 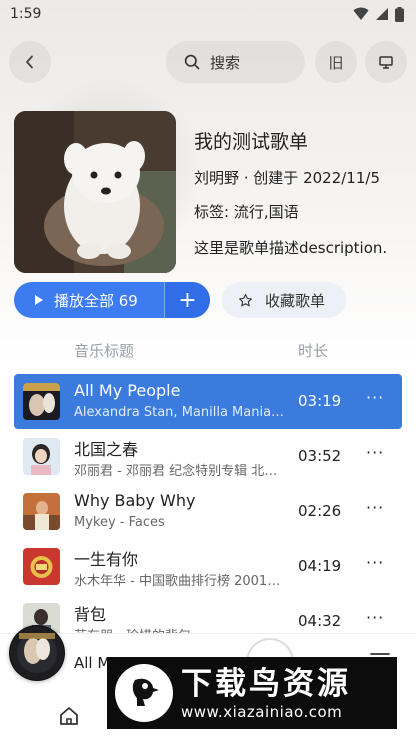 I want to click on song-title: 一生有你, so click(x=106, y=559).